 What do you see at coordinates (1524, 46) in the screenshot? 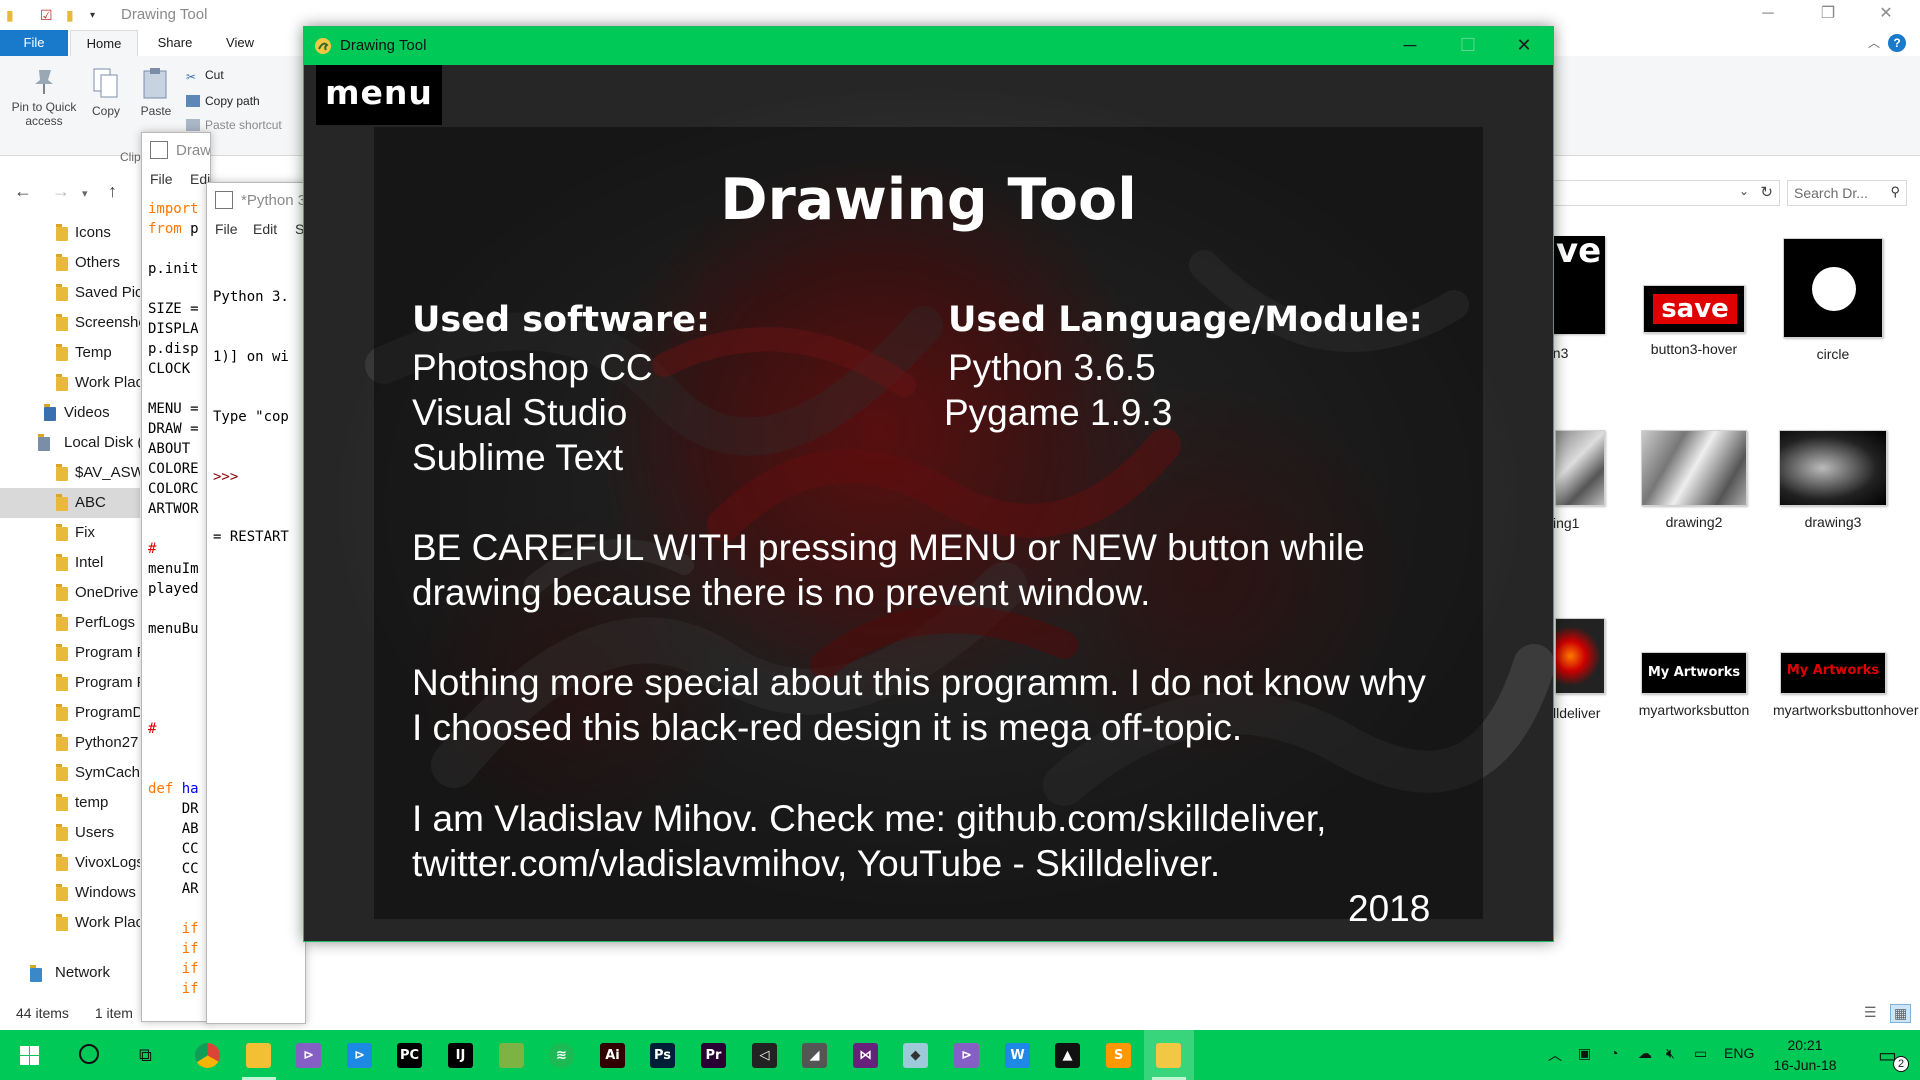
I see `close-button: ✕` at bounding box center [1524, 46].